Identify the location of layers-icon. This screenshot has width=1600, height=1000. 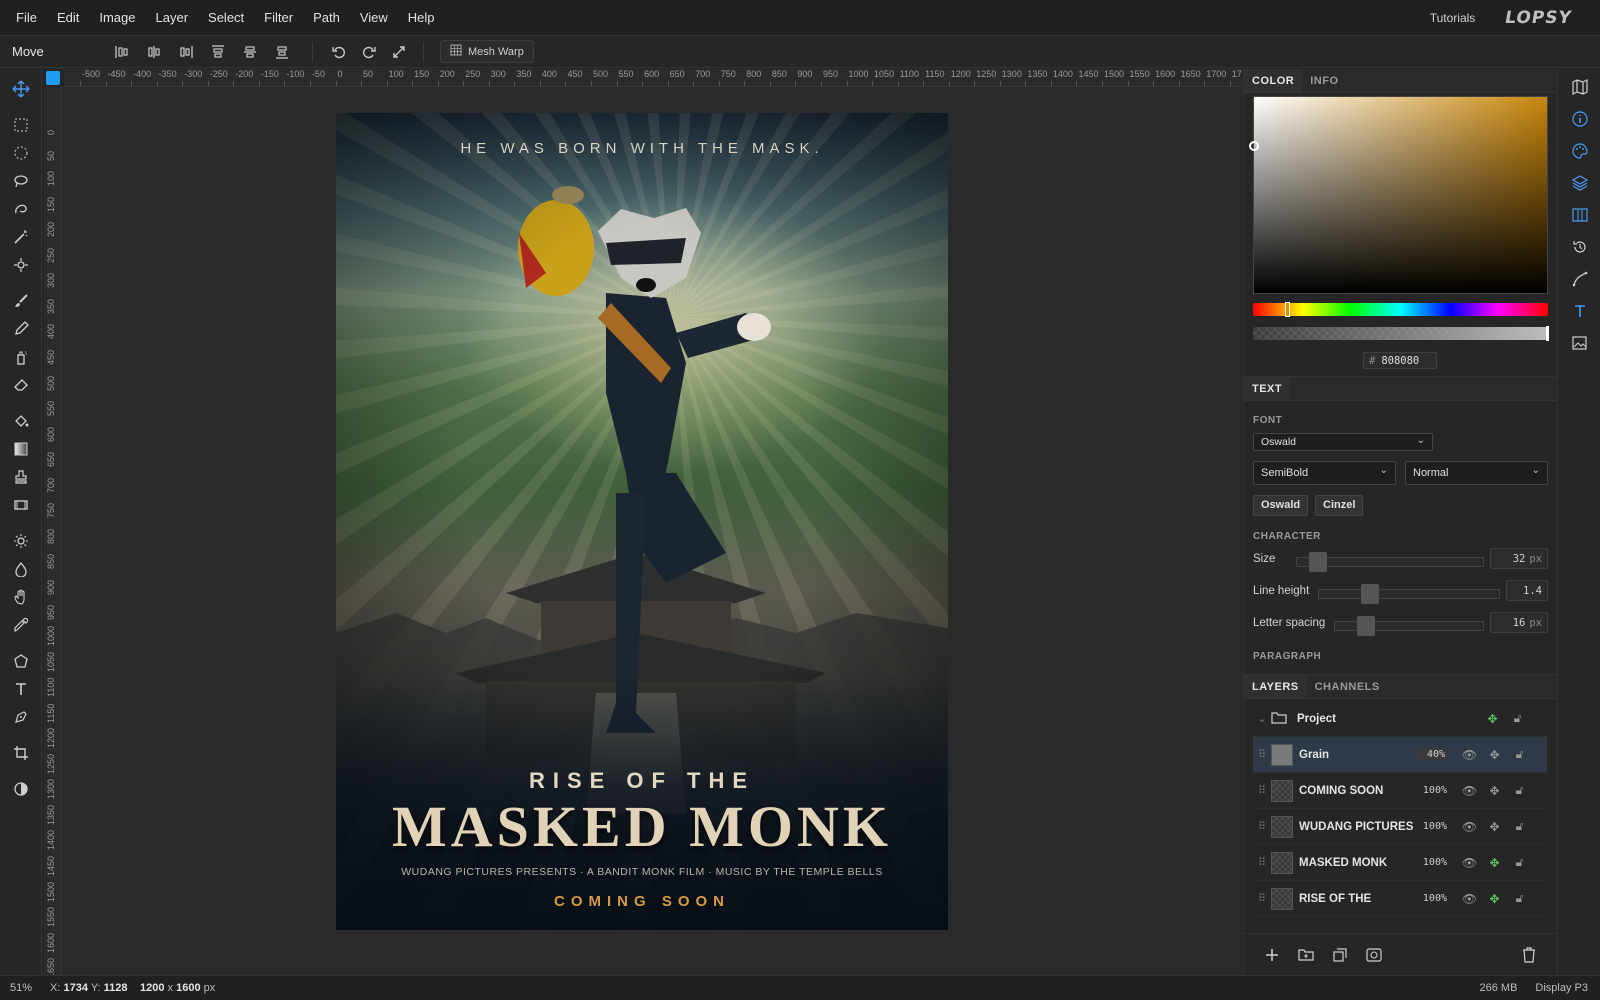
(1579, 183).